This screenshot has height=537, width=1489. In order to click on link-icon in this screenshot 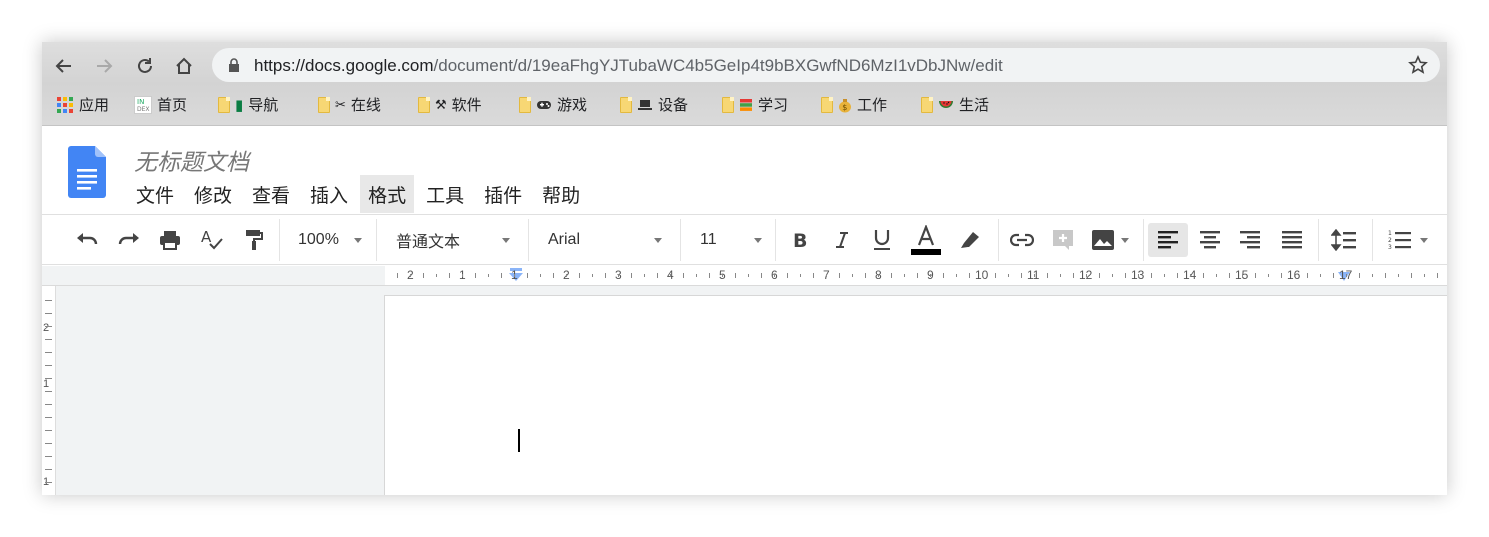, I will do `click(1022, 240)`.